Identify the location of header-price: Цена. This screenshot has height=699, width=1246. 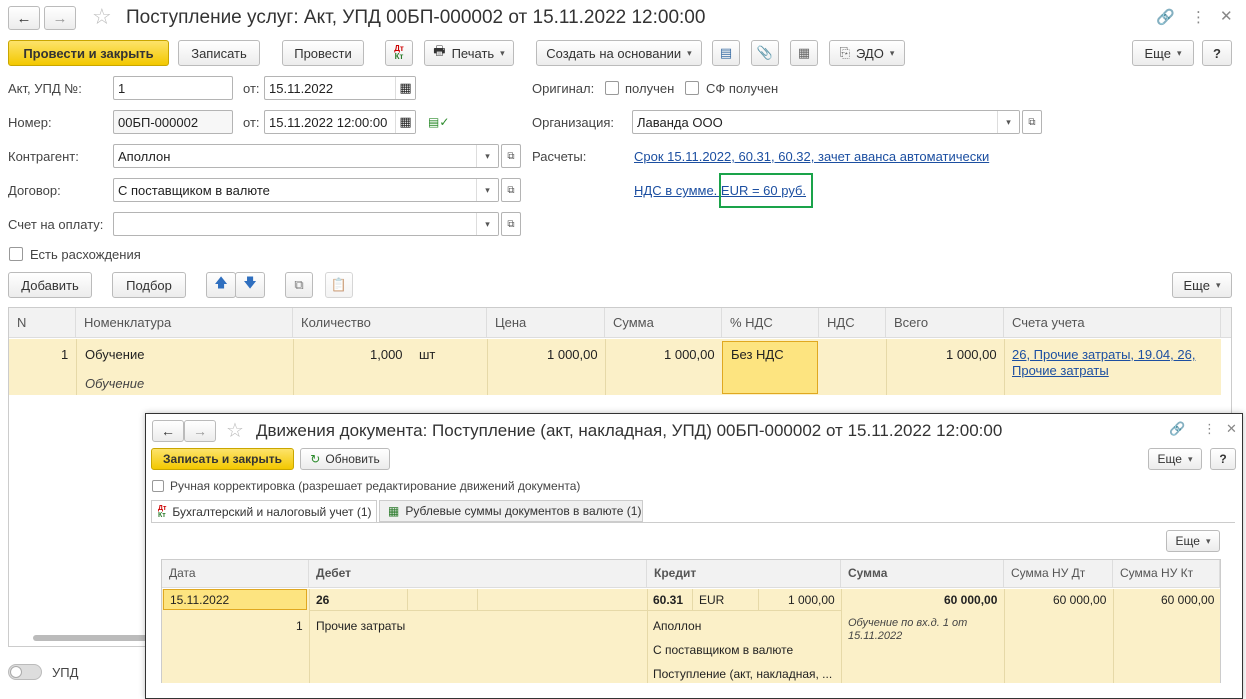
(546, 323).